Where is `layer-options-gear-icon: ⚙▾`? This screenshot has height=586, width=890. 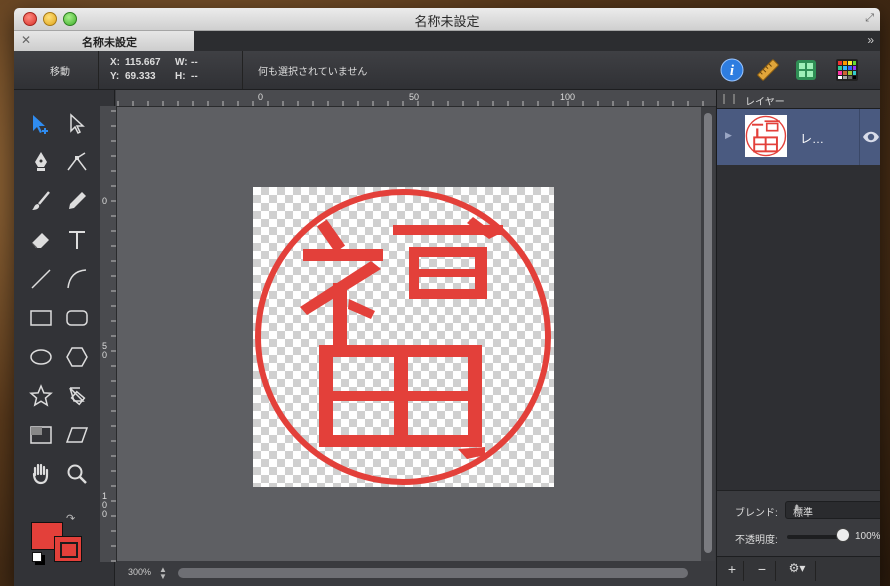 layer-options-gear-icon: ⚙▾ is located at coordinates (797, 571).